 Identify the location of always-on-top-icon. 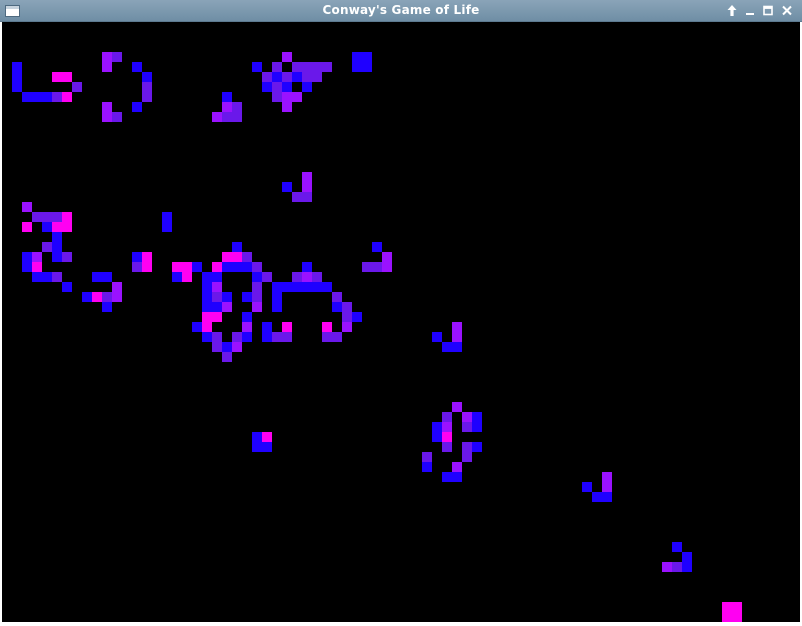
(732, 11).